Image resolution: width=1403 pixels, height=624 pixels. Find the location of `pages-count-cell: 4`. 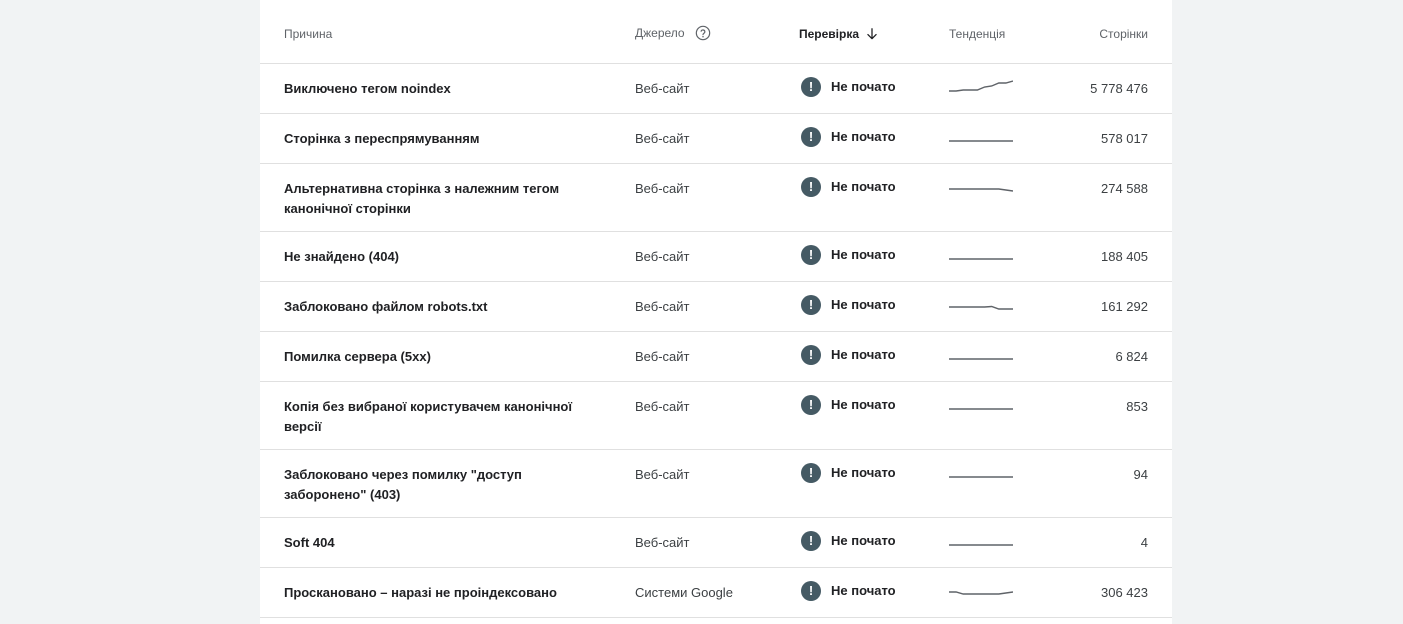

pages-count-cell: 4 is located at coordinates (1144, 542).